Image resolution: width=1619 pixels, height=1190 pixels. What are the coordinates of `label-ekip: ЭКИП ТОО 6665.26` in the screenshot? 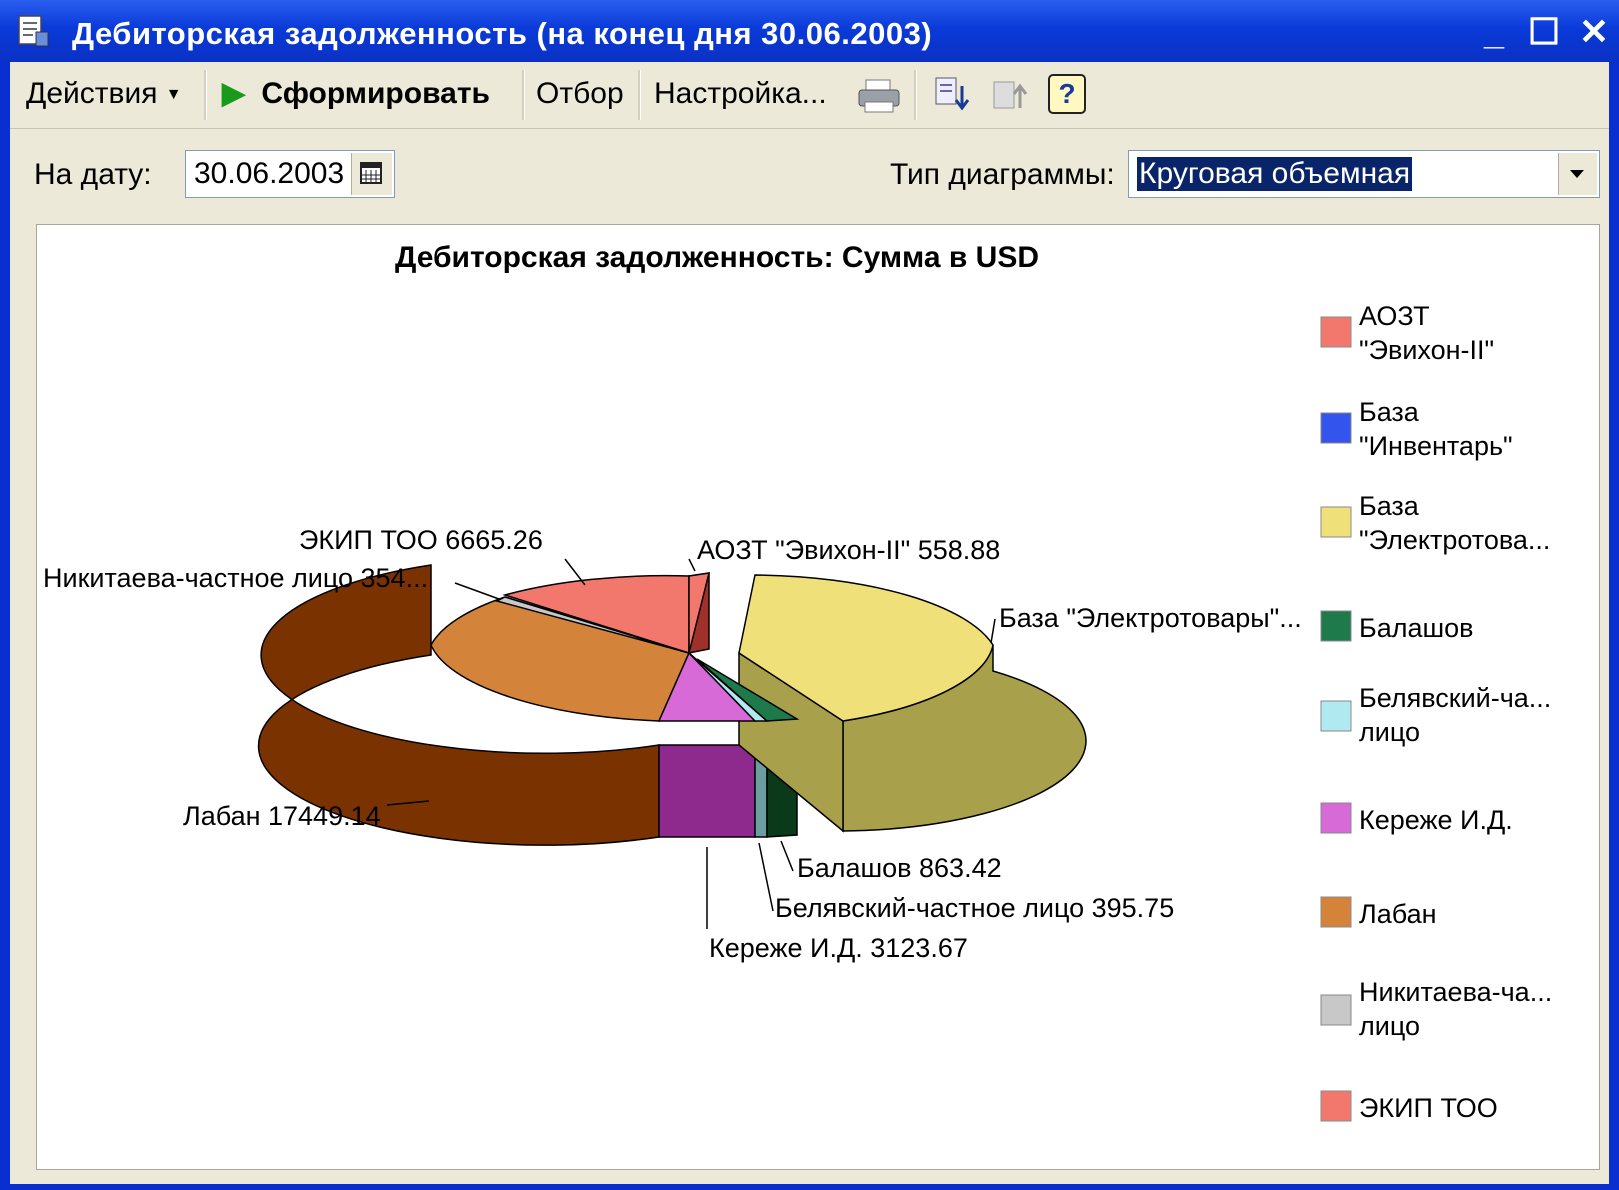 It's located at (421, 540).